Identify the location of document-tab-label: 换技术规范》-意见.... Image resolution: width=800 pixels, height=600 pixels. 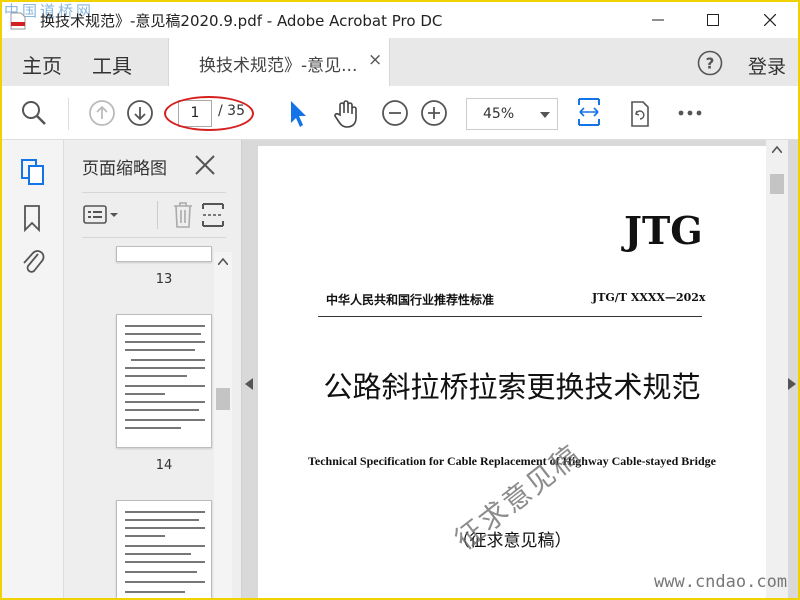
(278, 66).